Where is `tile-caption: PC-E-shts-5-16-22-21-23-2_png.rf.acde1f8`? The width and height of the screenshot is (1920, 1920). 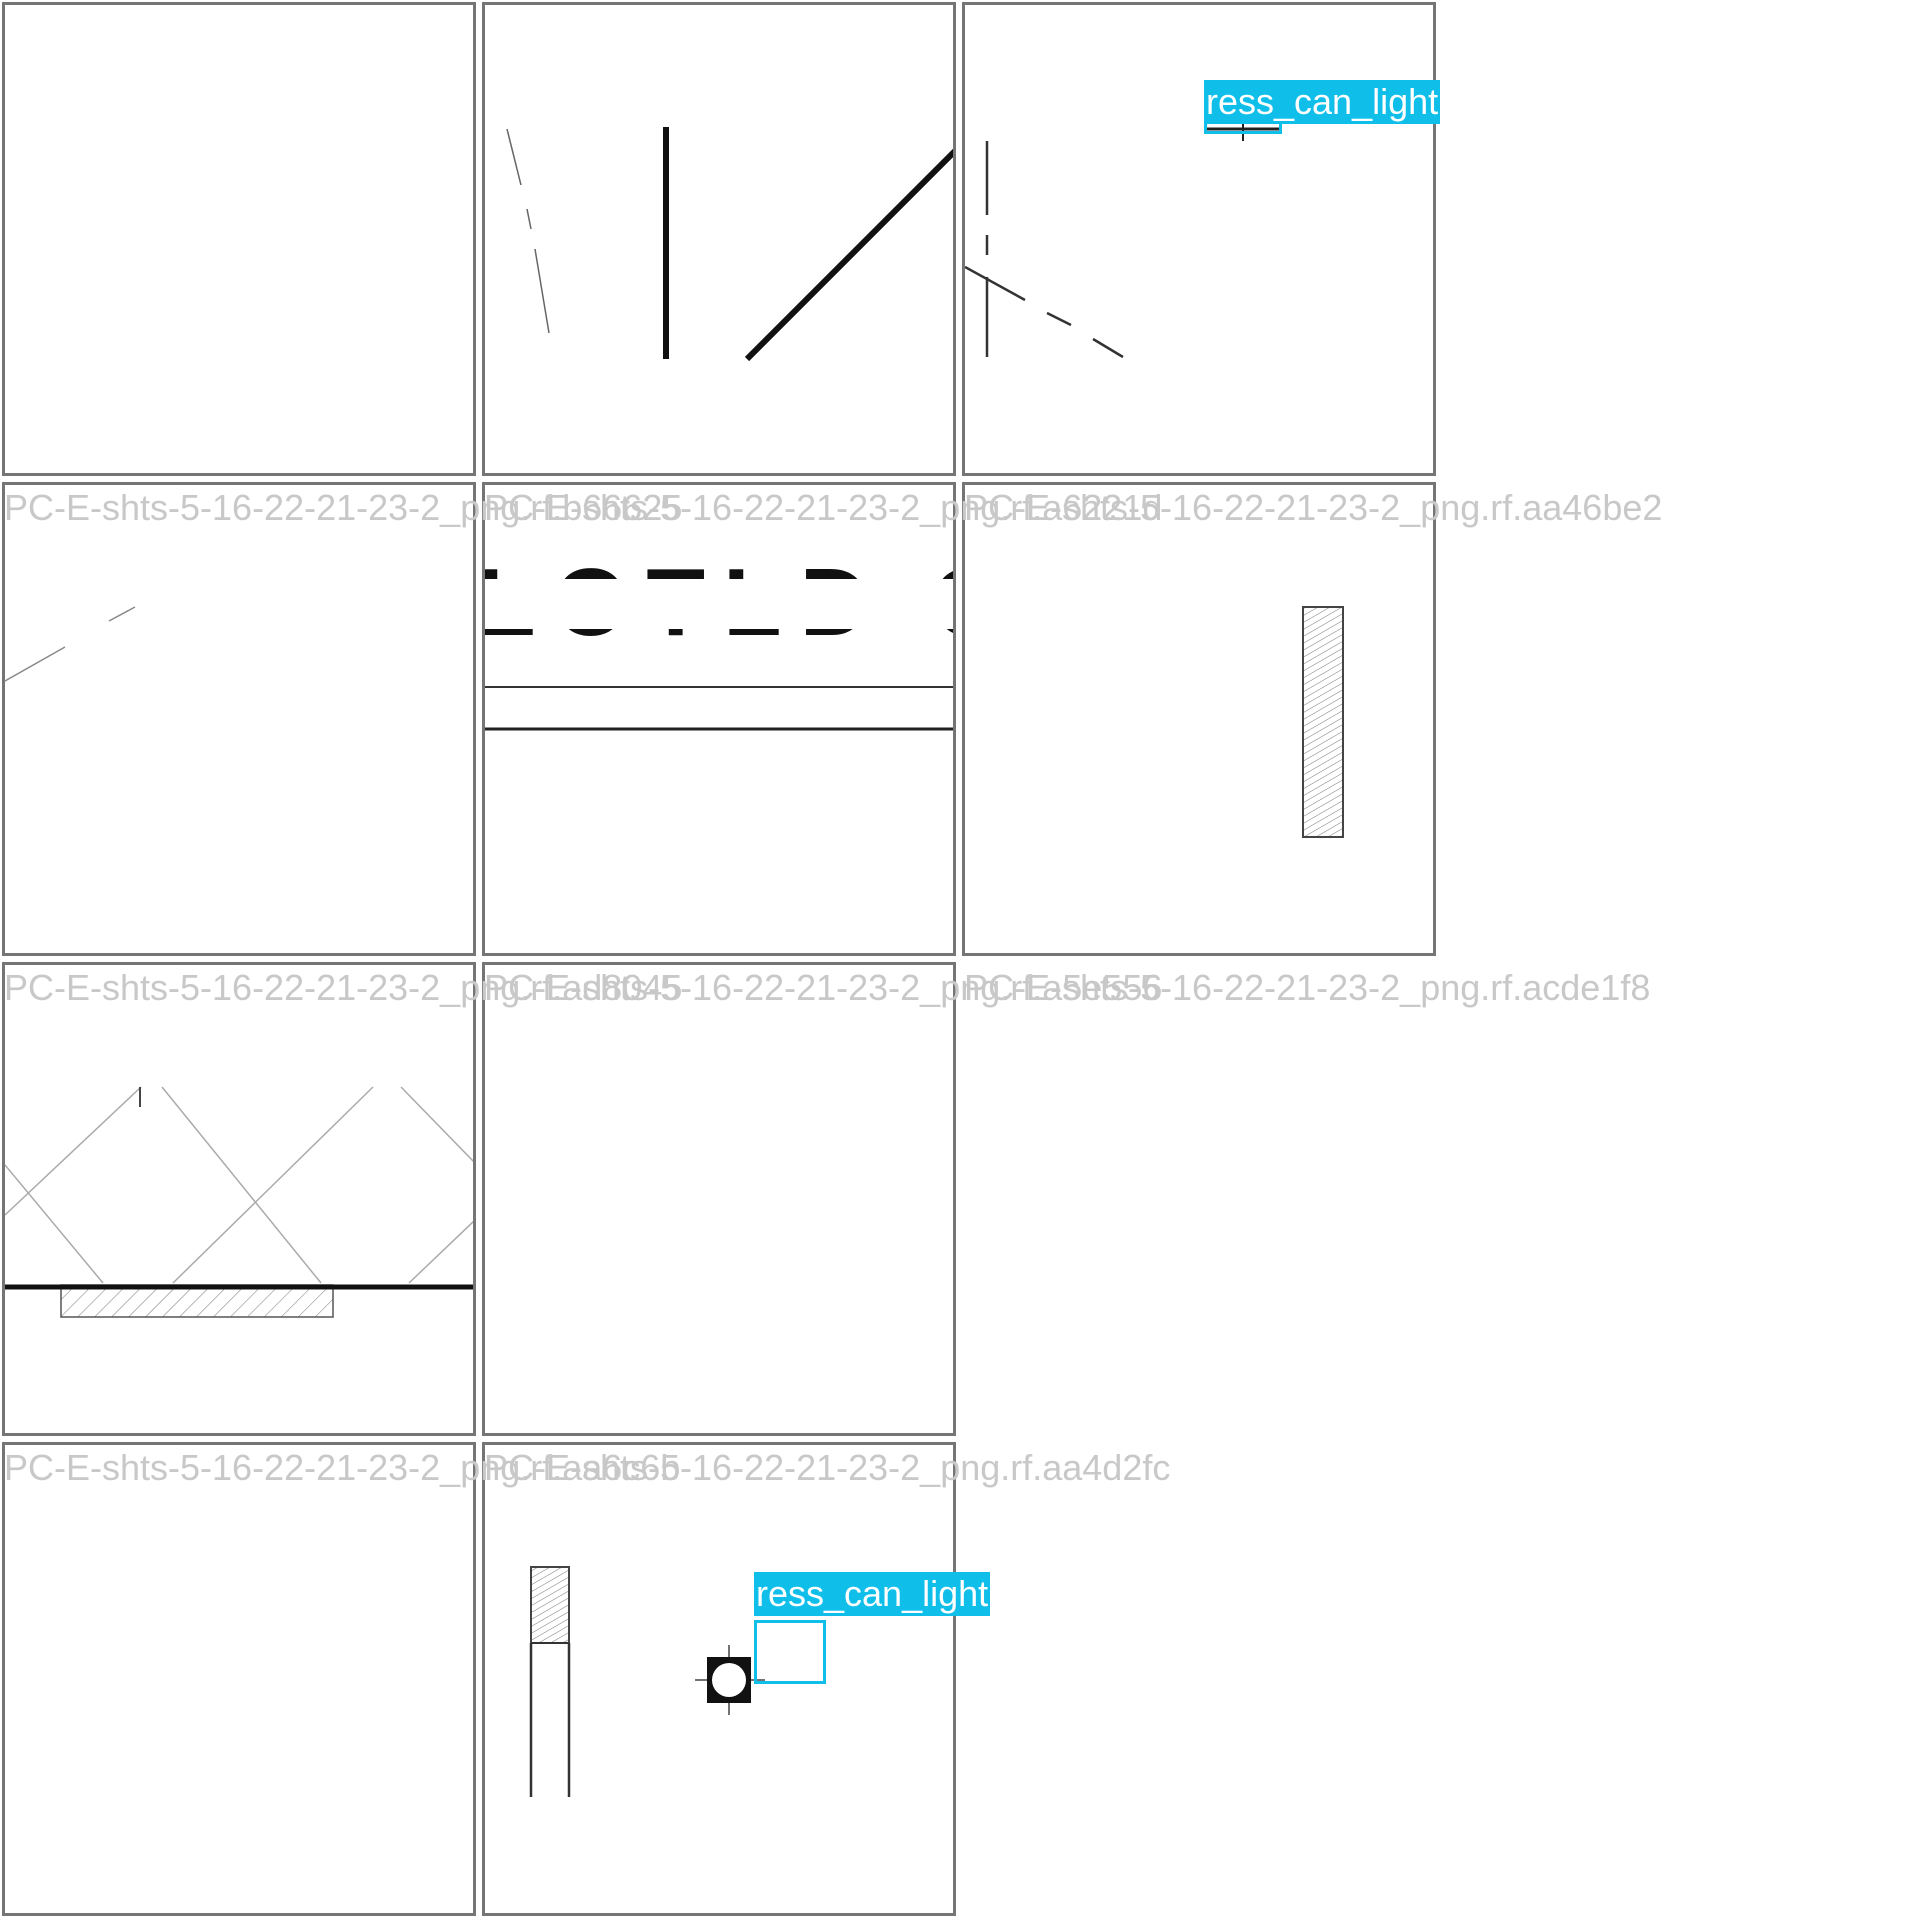
tile-caption: PC-E-shts-5-16-22-21-23-2_png.rf.acde1f8 is located at coordinates (1307, 987).